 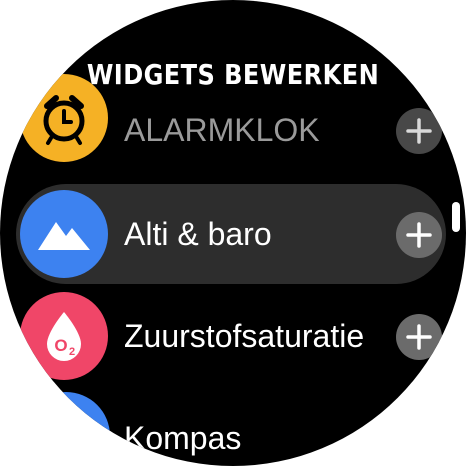 What do you see at coordinates (64, 118) in the screenshot?
I see `alarm-clock-icon` at bounding box center [64, 118].